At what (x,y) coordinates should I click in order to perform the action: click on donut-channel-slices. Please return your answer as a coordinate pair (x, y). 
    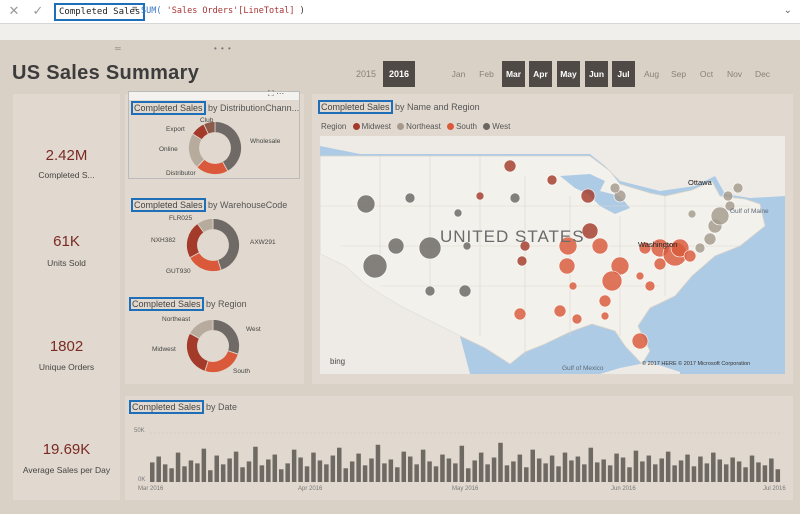
    Looking at the image, I should click on (215, 148).